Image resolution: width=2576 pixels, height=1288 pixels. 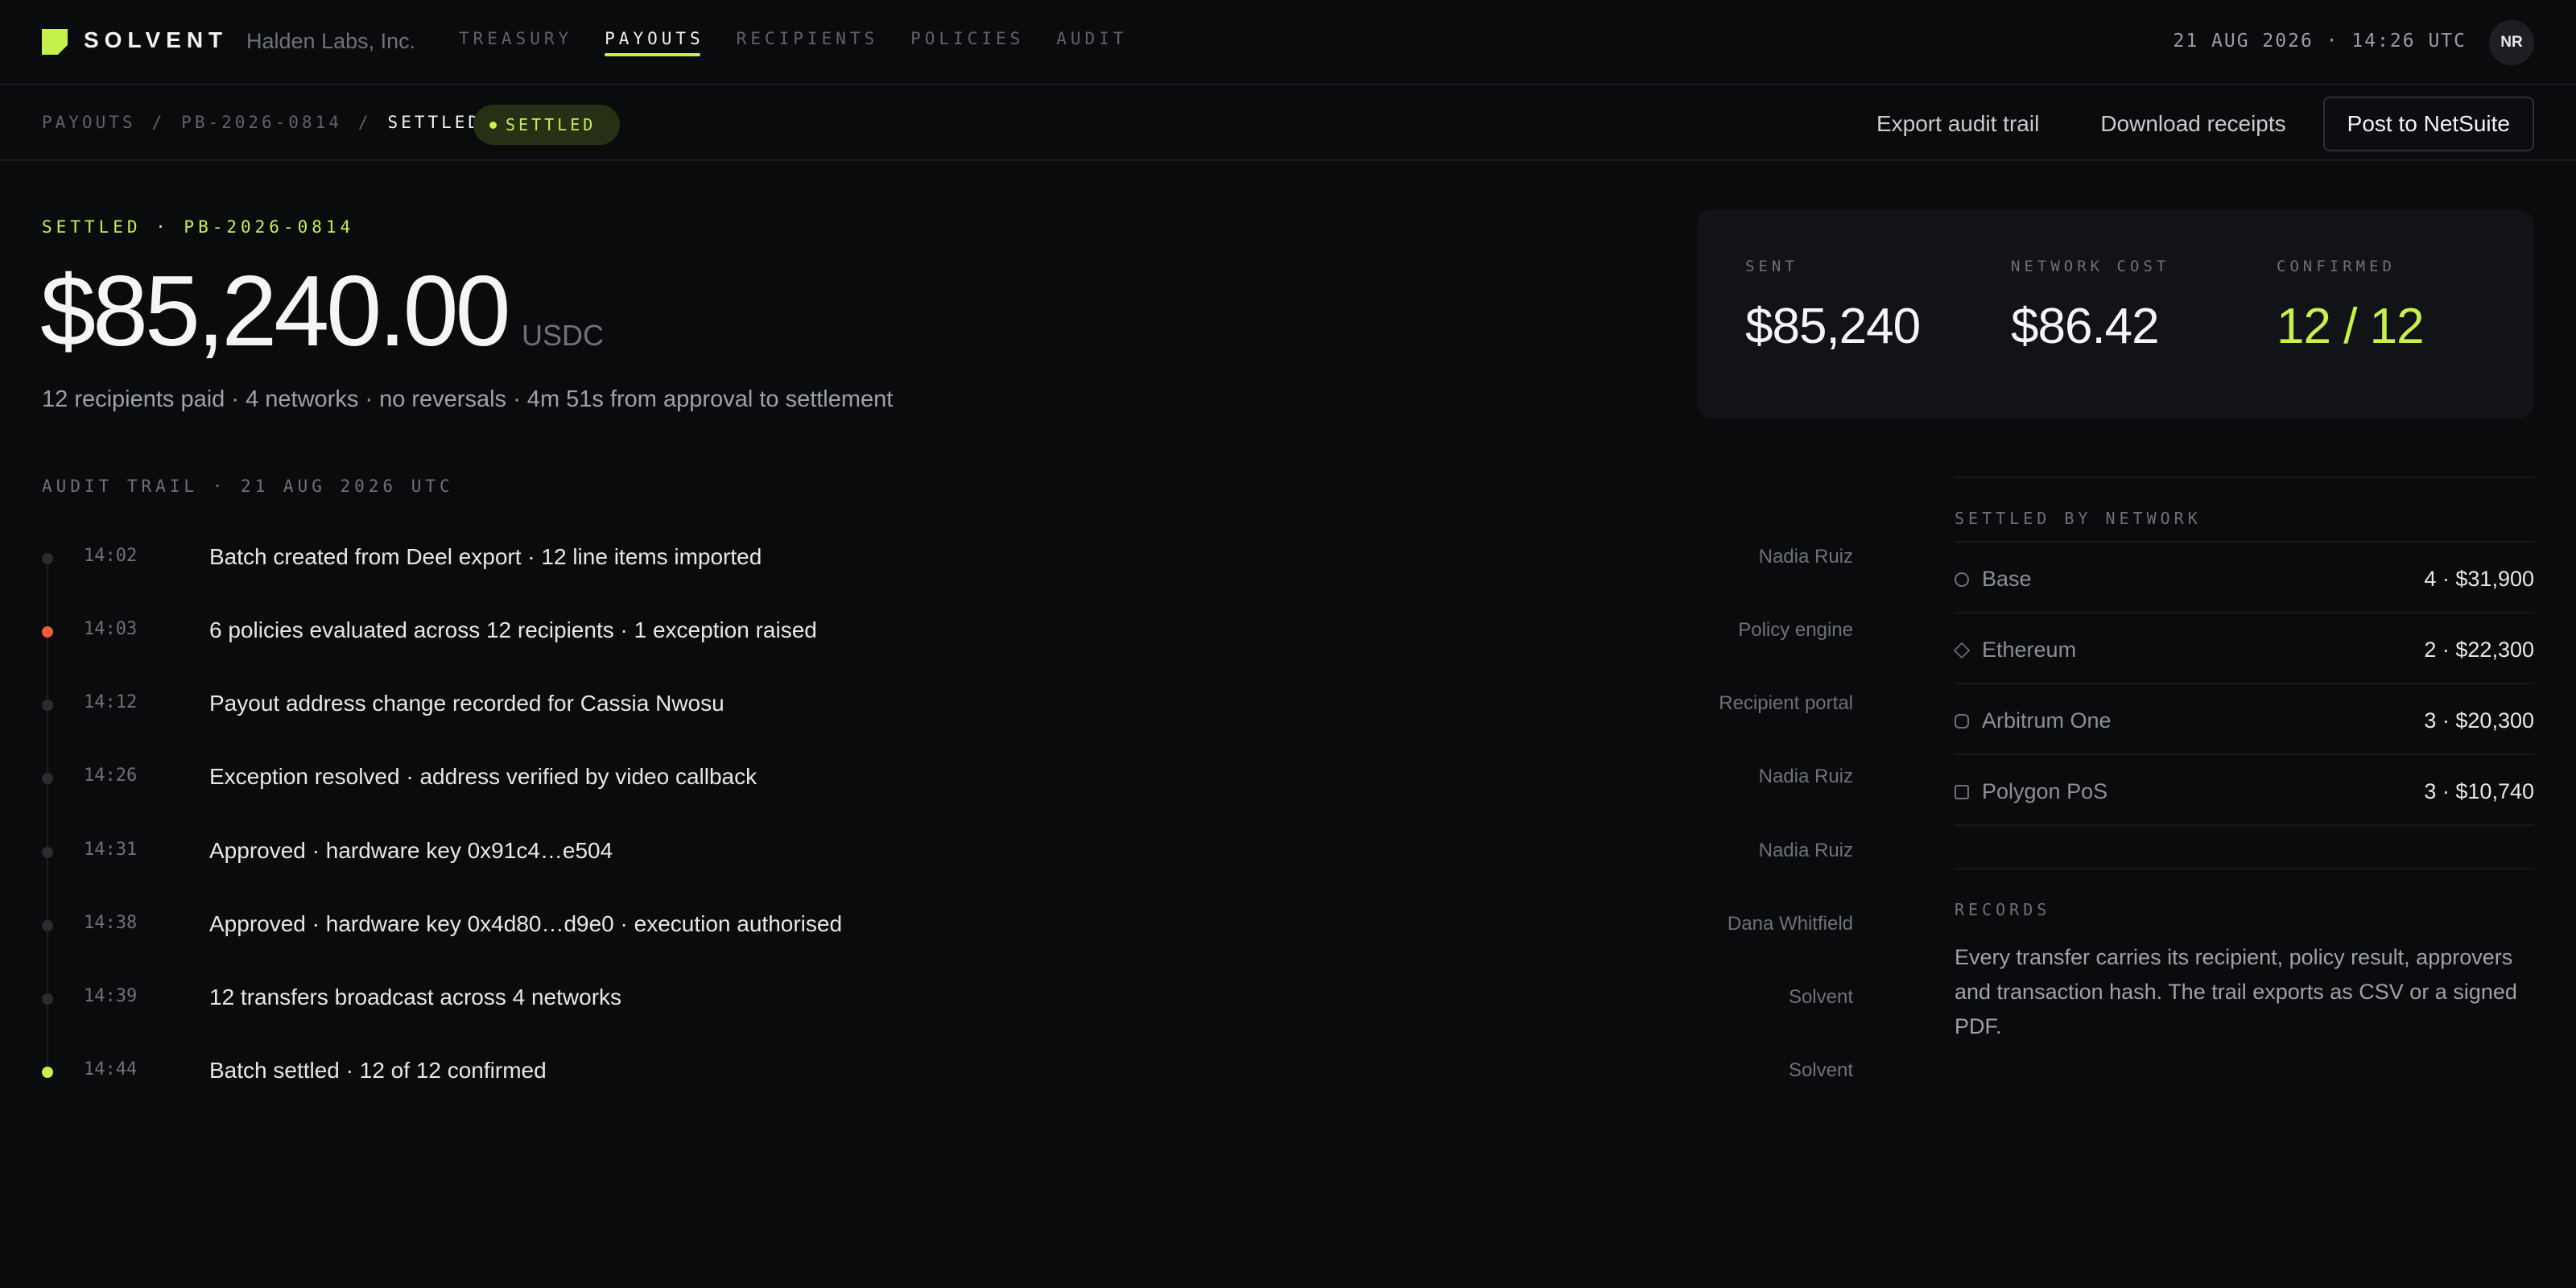 What do you see at coordinates (111, 776) in the screenshot?
I see `event-time: 14:26` at bounding box center [111, 776].